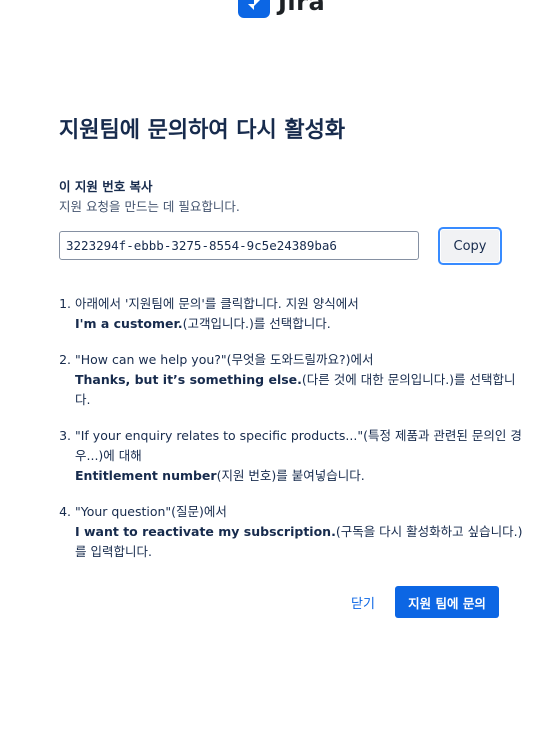  I want to click on step-bold-text: I want to reactivate my subscription., so click(205, 531).